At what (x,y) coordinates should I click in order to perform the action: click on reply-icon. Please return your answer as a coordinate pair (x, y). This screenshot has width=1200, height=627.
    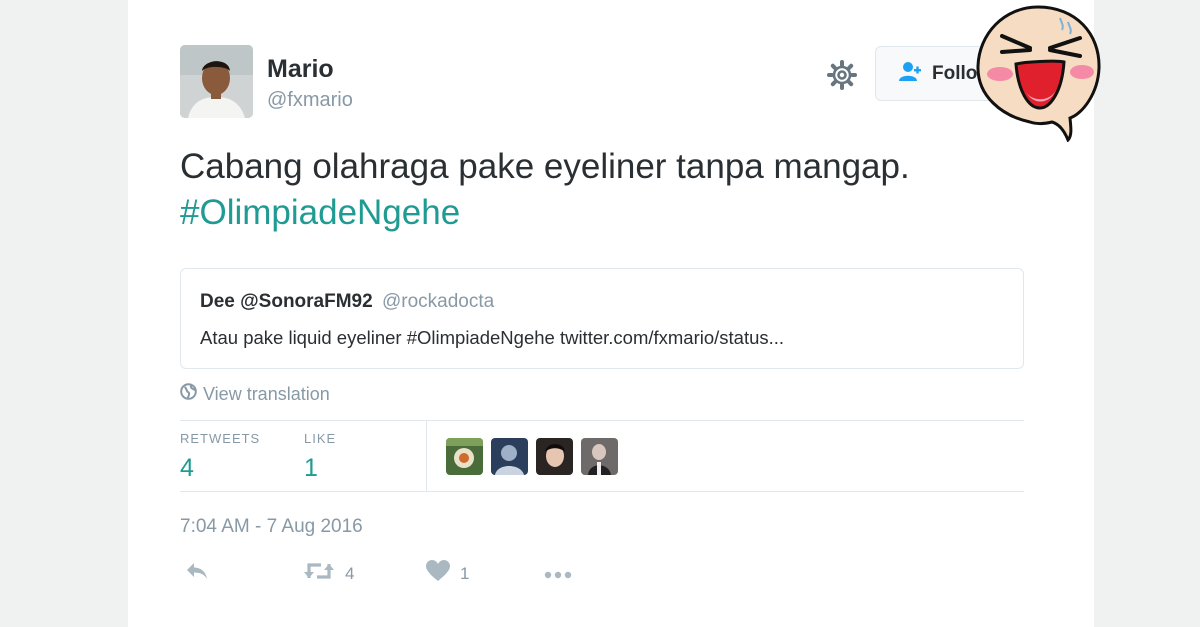
    Looking at the image, I should click on (197, 573).